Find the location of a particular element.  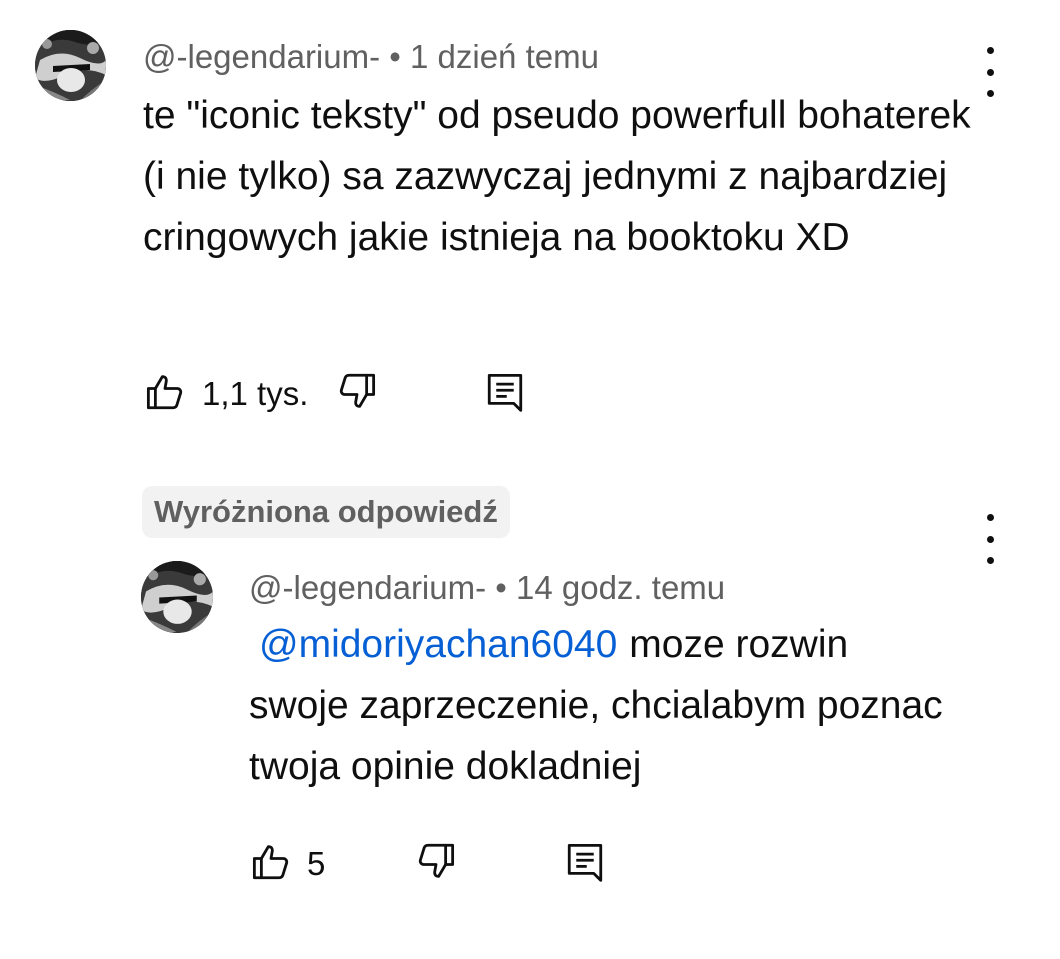

comment-timestamp: 1 dzień temu is located at coordinates (504, 56).